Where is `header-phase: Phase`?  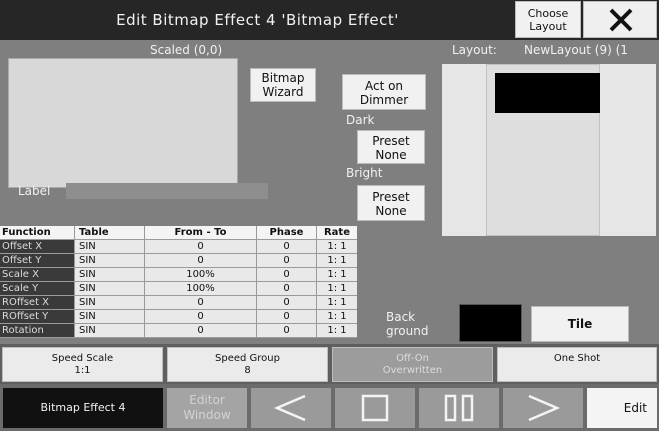 header-phase: Phase is located at coordinates (286, 232).